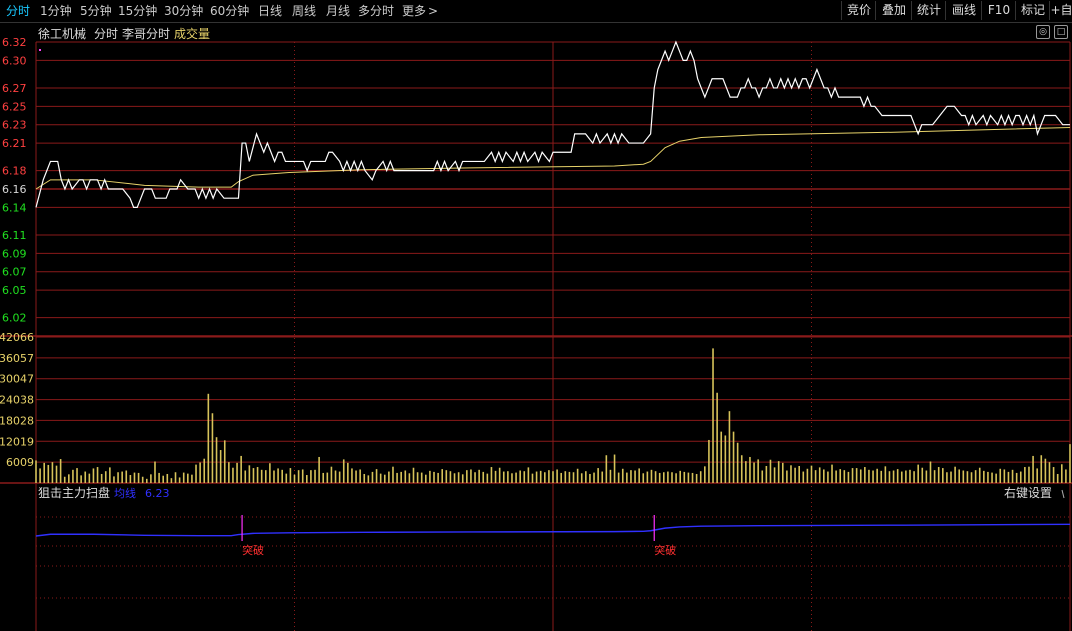 This screenshot has height=631, width=1072. What do you see at coordinates (14, 235) in the screenshot?
I see `price-tick-label: 6.11` at bounding box center [14, 235].